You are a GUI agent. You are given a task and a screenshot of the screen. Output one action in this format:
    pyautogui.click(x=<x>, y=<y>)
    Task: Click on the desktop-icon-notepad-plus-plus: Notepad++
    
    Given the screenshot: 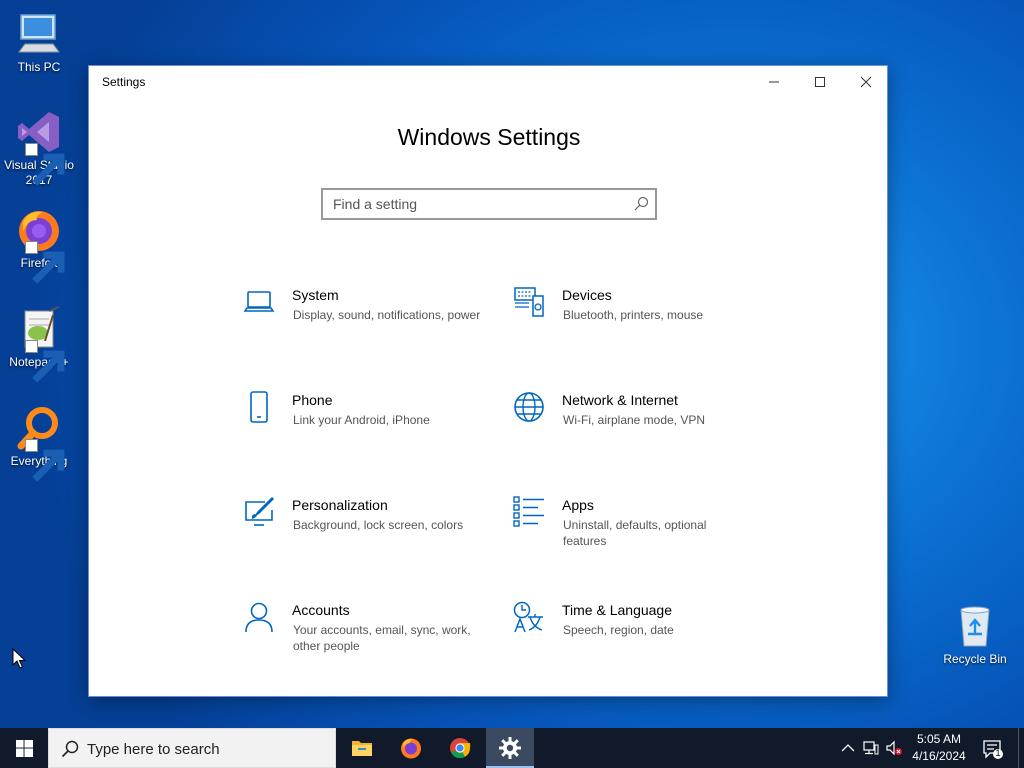 What is the action you would take?
    pyautogui.click(x=39, y=344)
    